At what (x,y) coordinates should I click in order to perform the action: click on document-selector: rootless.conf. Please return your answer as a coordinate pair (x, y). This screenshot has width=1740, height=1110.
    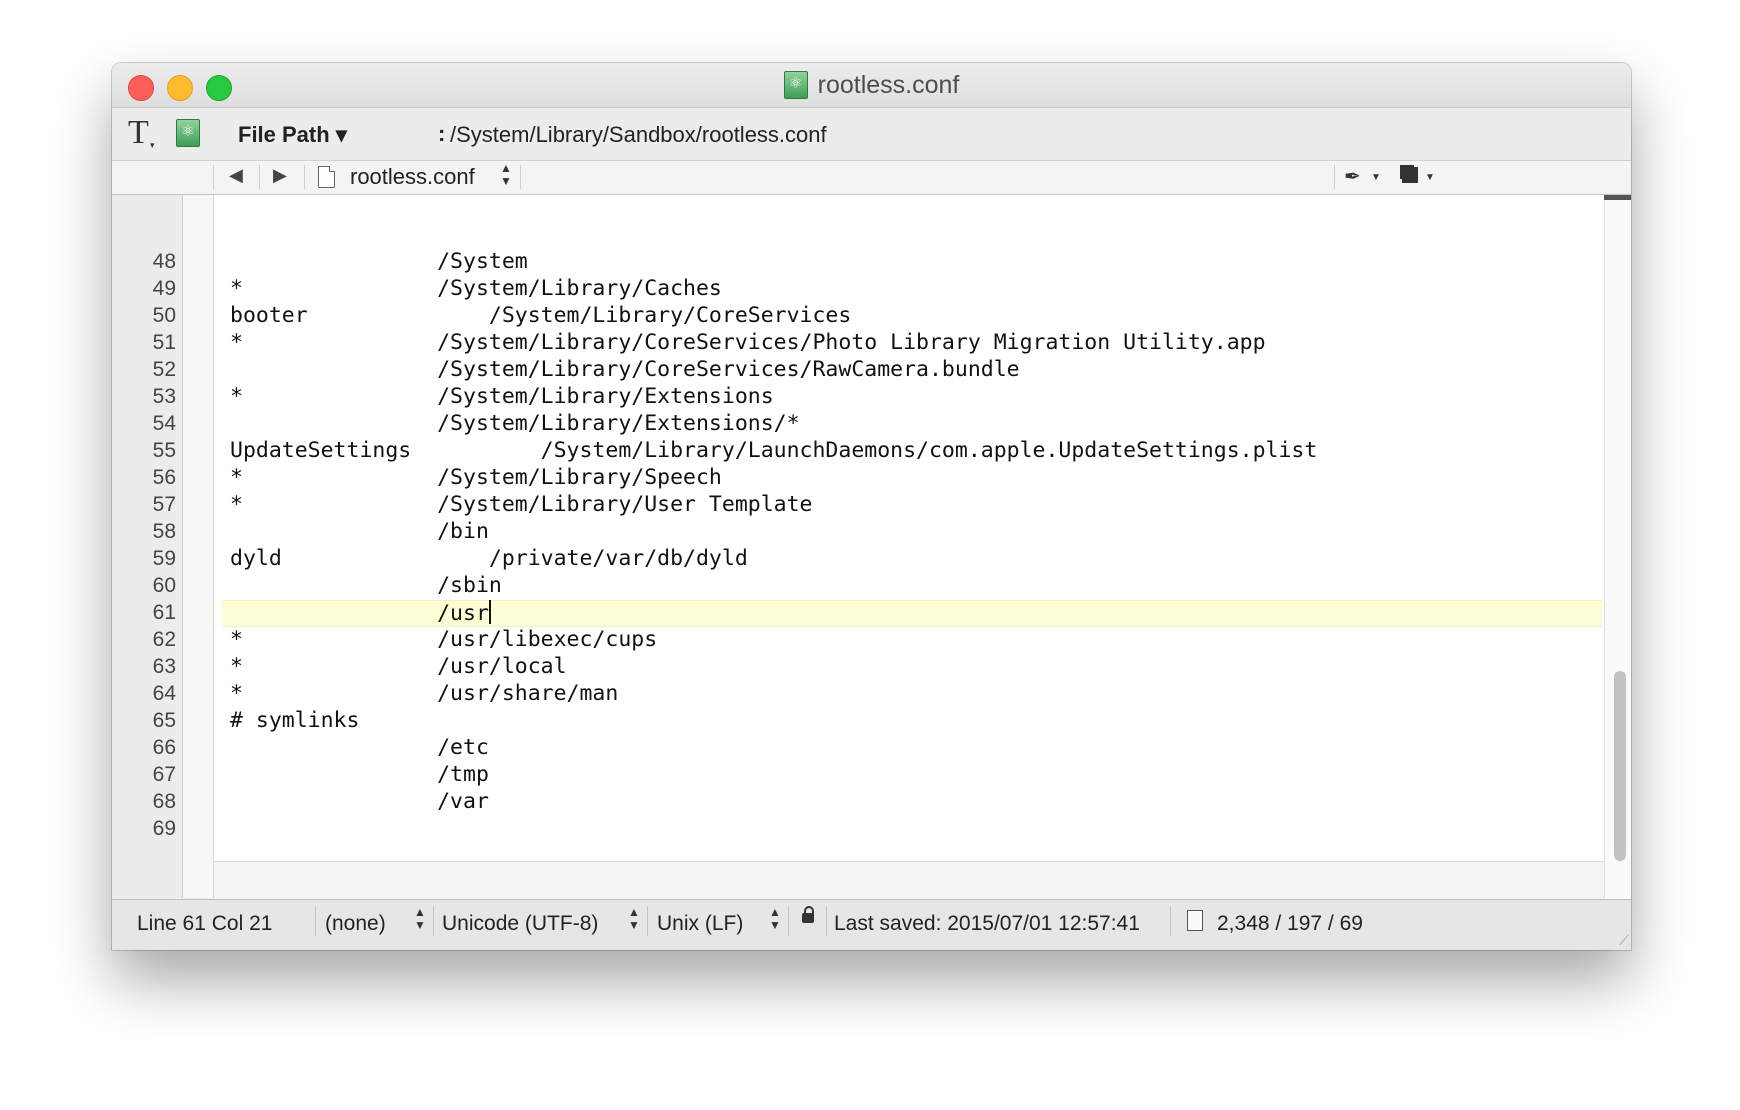
    Looking at the image, I should click on (412, 177).